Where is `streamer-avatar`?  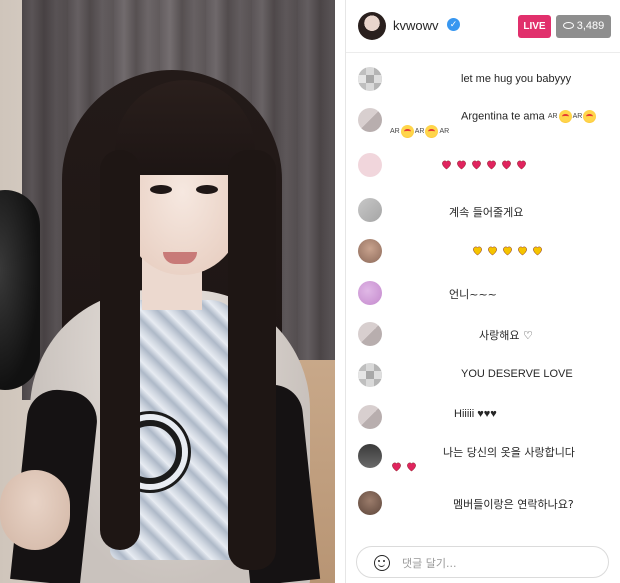 streamer-avatar is located at coordinates (372, 26).